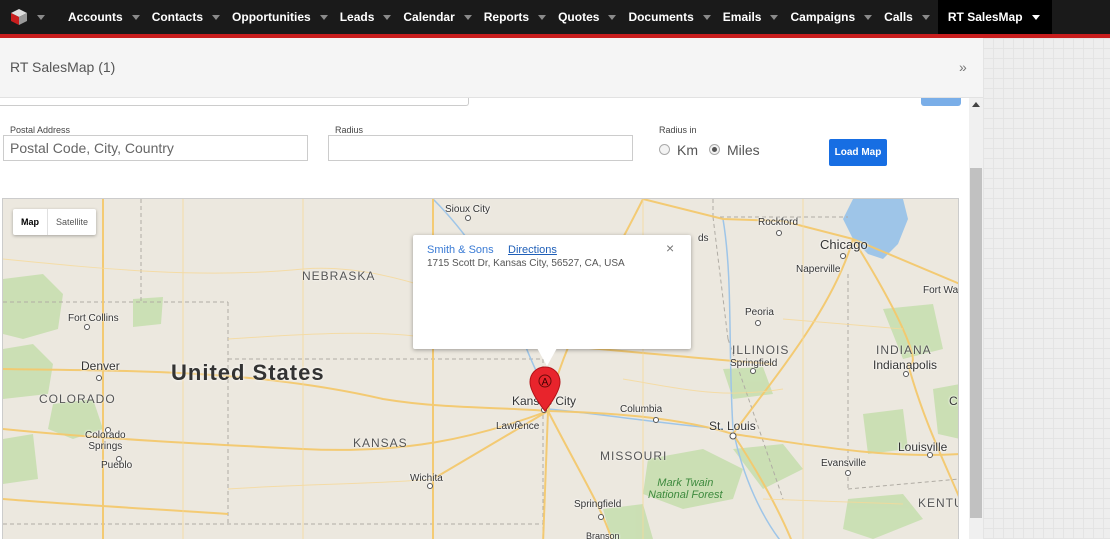 The image size is (1110, 539). I want to click on nav-item-label: Quotes, so click(579, 17).